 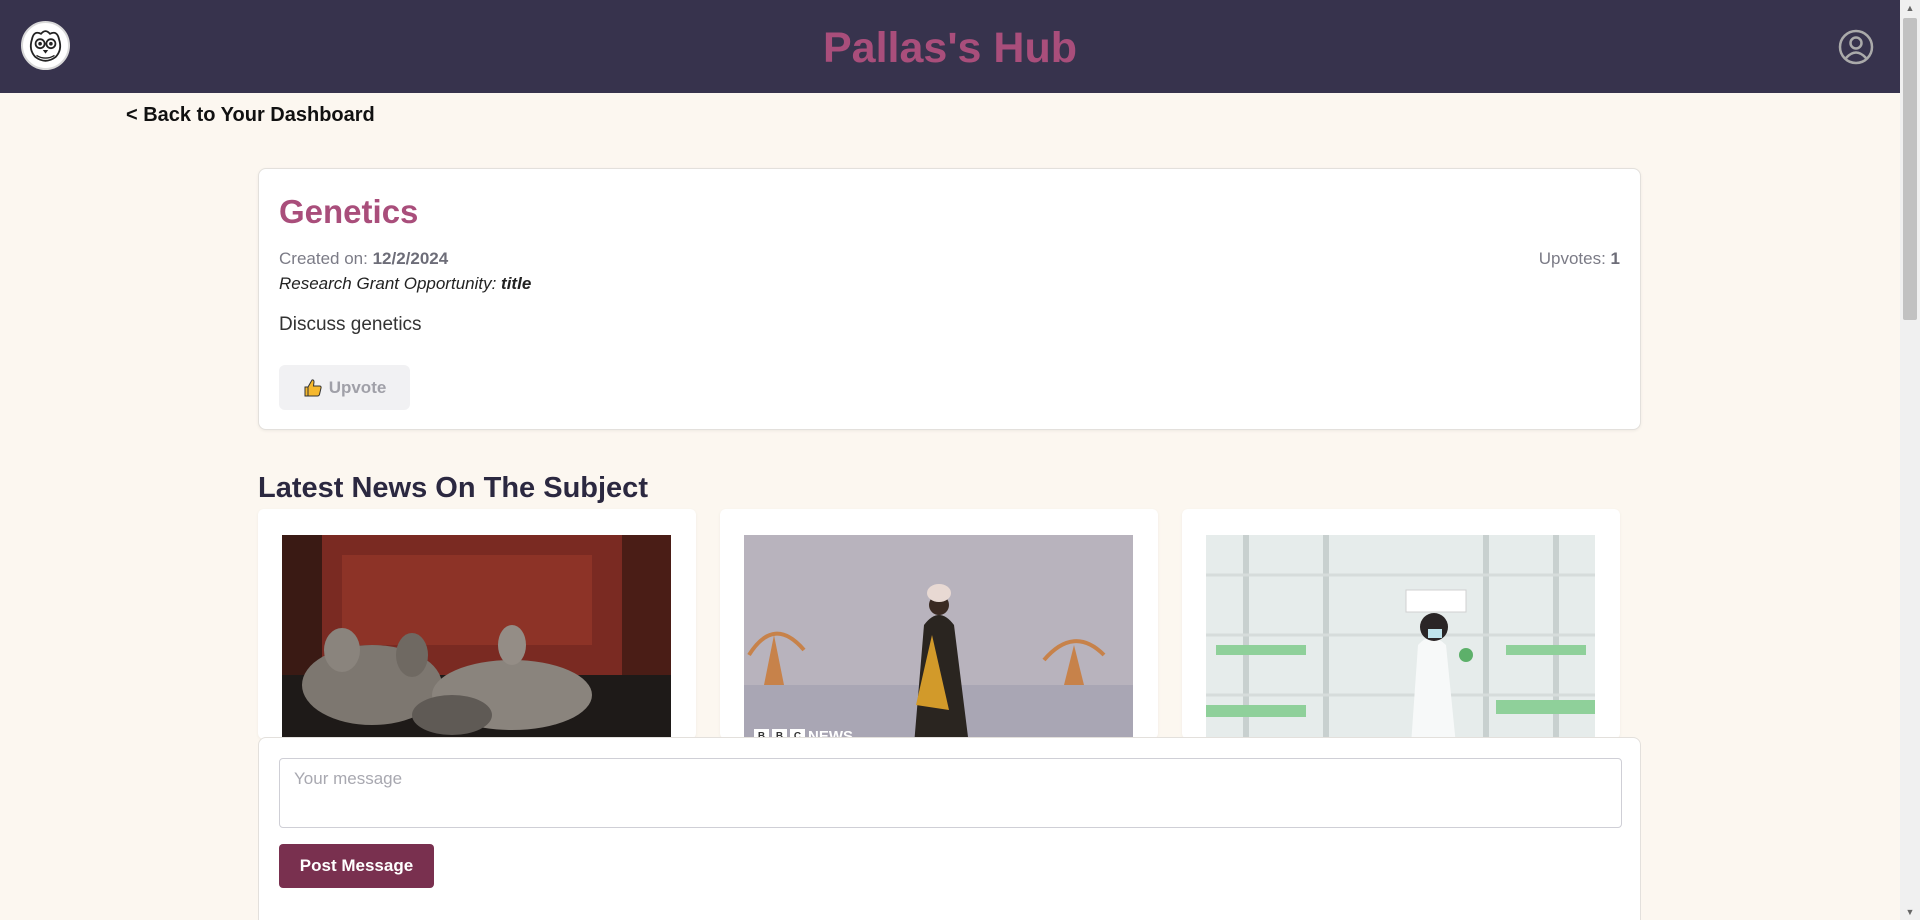 I want to click on woman-walking-flooded-landscape-photo: B B C NEWS, so click(x=938, y=637).